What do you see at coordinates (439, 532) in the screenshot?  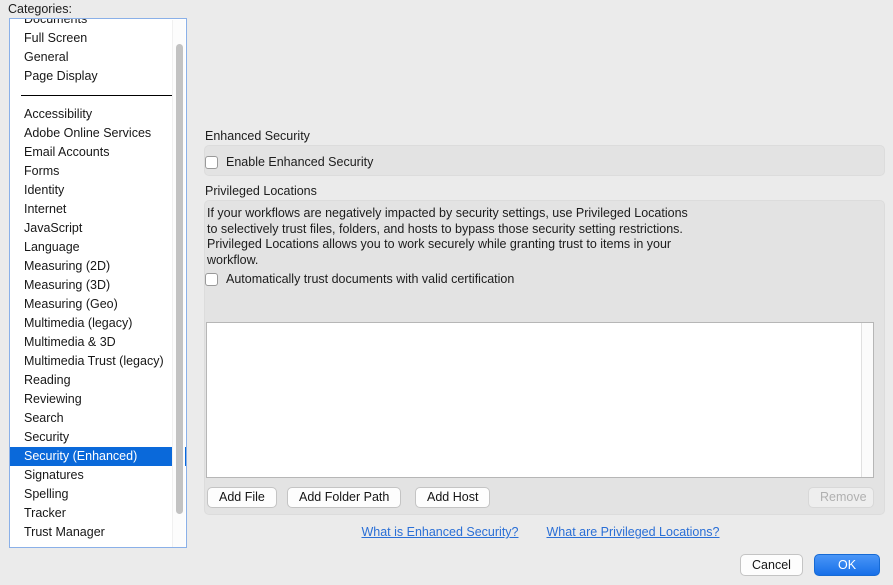 I see `what-is-enhanced-security-link: What is Enhanced Security?` at bounding box center [439, 532].